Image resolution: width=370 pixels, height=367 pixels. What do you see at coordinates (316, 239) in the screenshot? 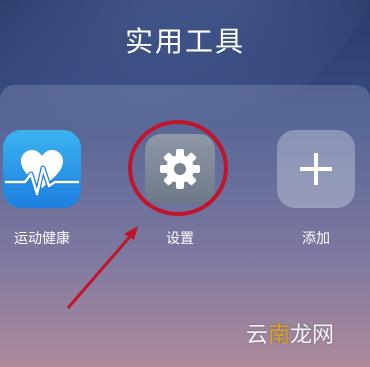
I see `app-label-add: 添加` at bounding box center [316, 239].